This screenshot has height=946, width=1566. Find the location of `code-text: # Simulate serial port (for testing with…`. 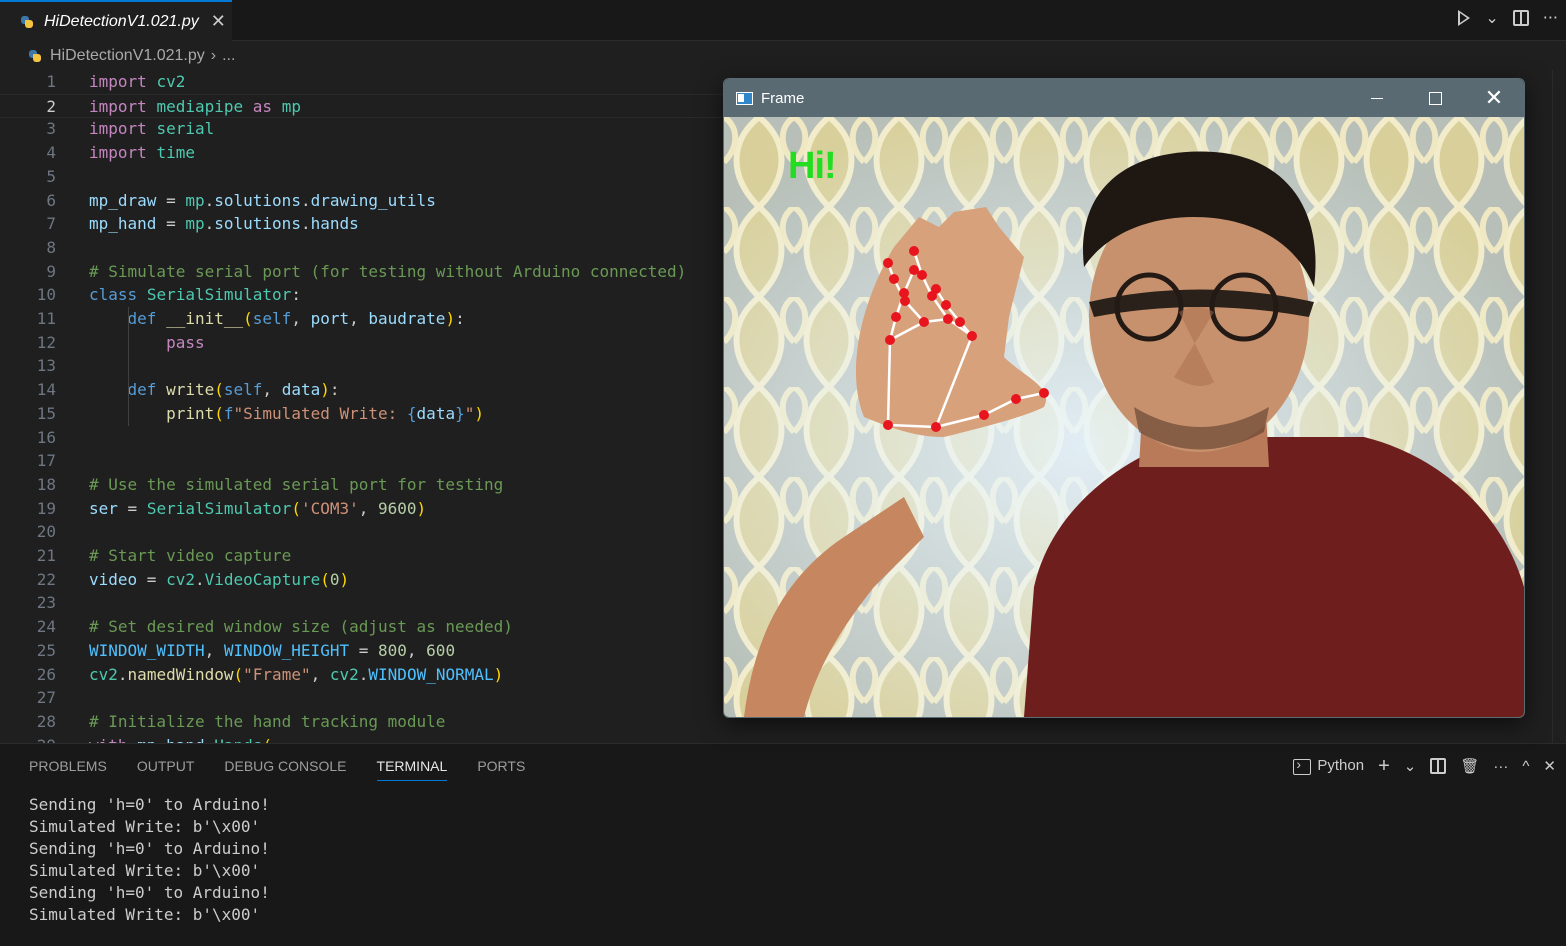

code-text: # Simulate serial port (for testing with… is located at coordinates (388, 271).